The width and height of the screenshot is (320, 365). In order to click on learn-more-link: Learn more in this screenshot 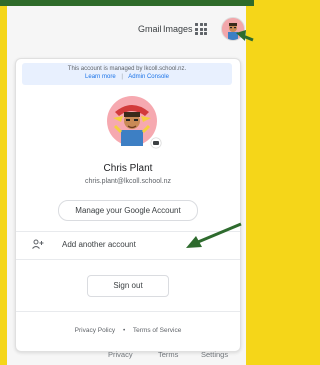, I will do `click(100, 77)`.